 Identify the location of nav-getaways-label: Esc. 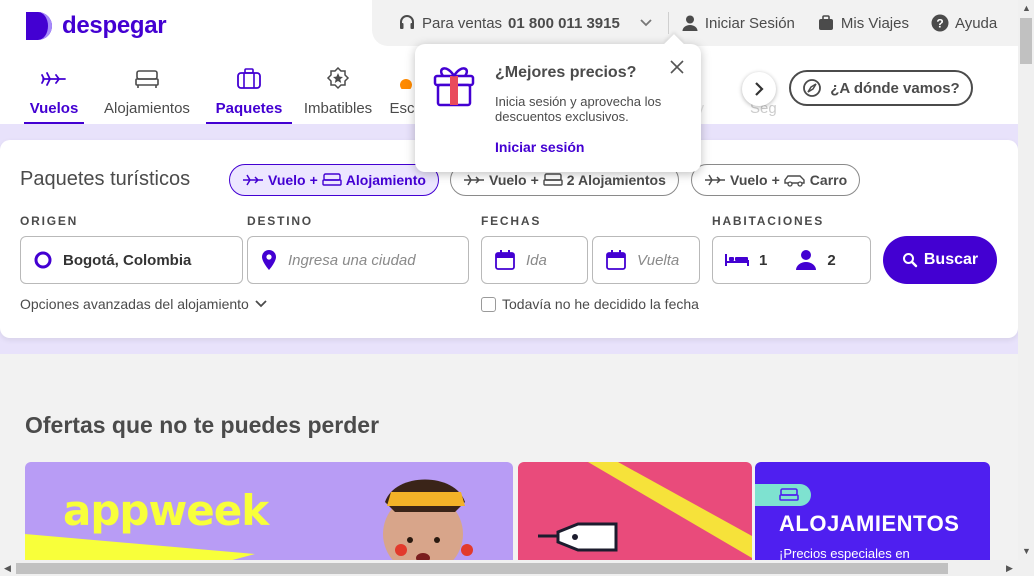
(402, 108).